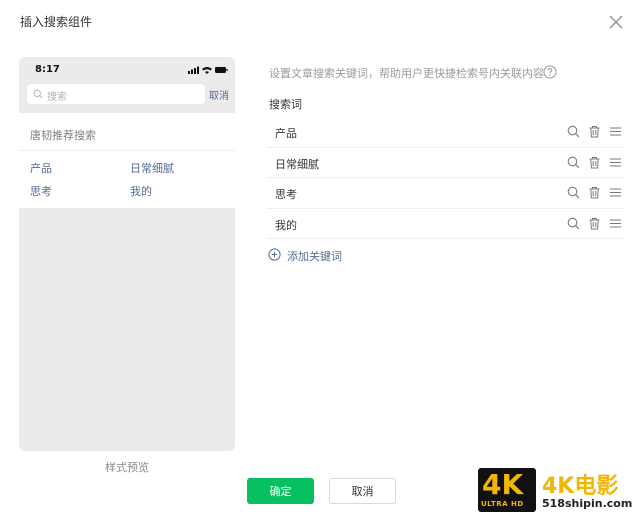  Describe the element at coordinates (297, 164) in the screenshot. I see `keyword-text: 日常细腻` at that location.